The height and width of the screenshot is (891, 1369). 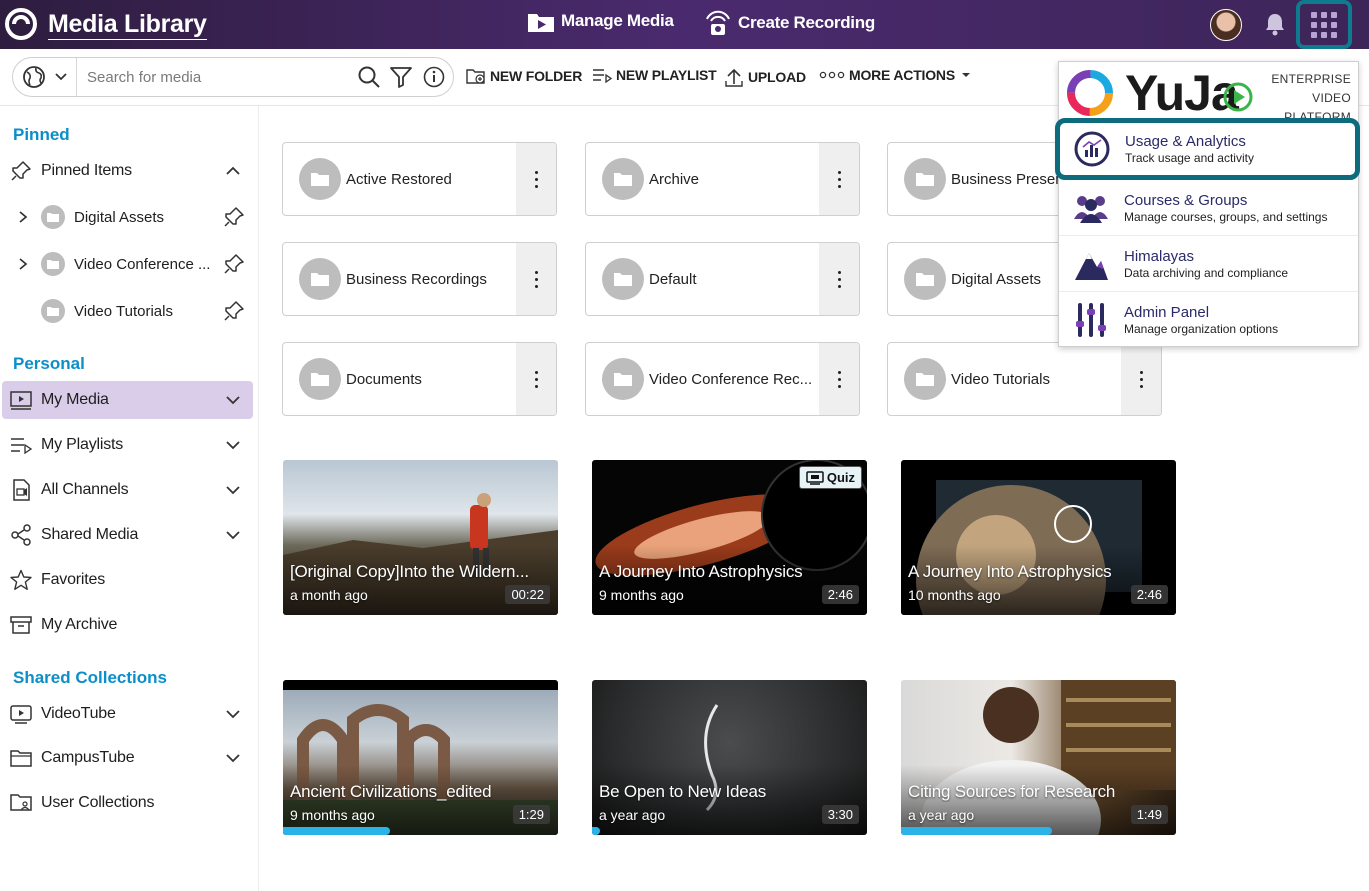 I want to click on chevron-up-icon, so click(x=233, y=170).